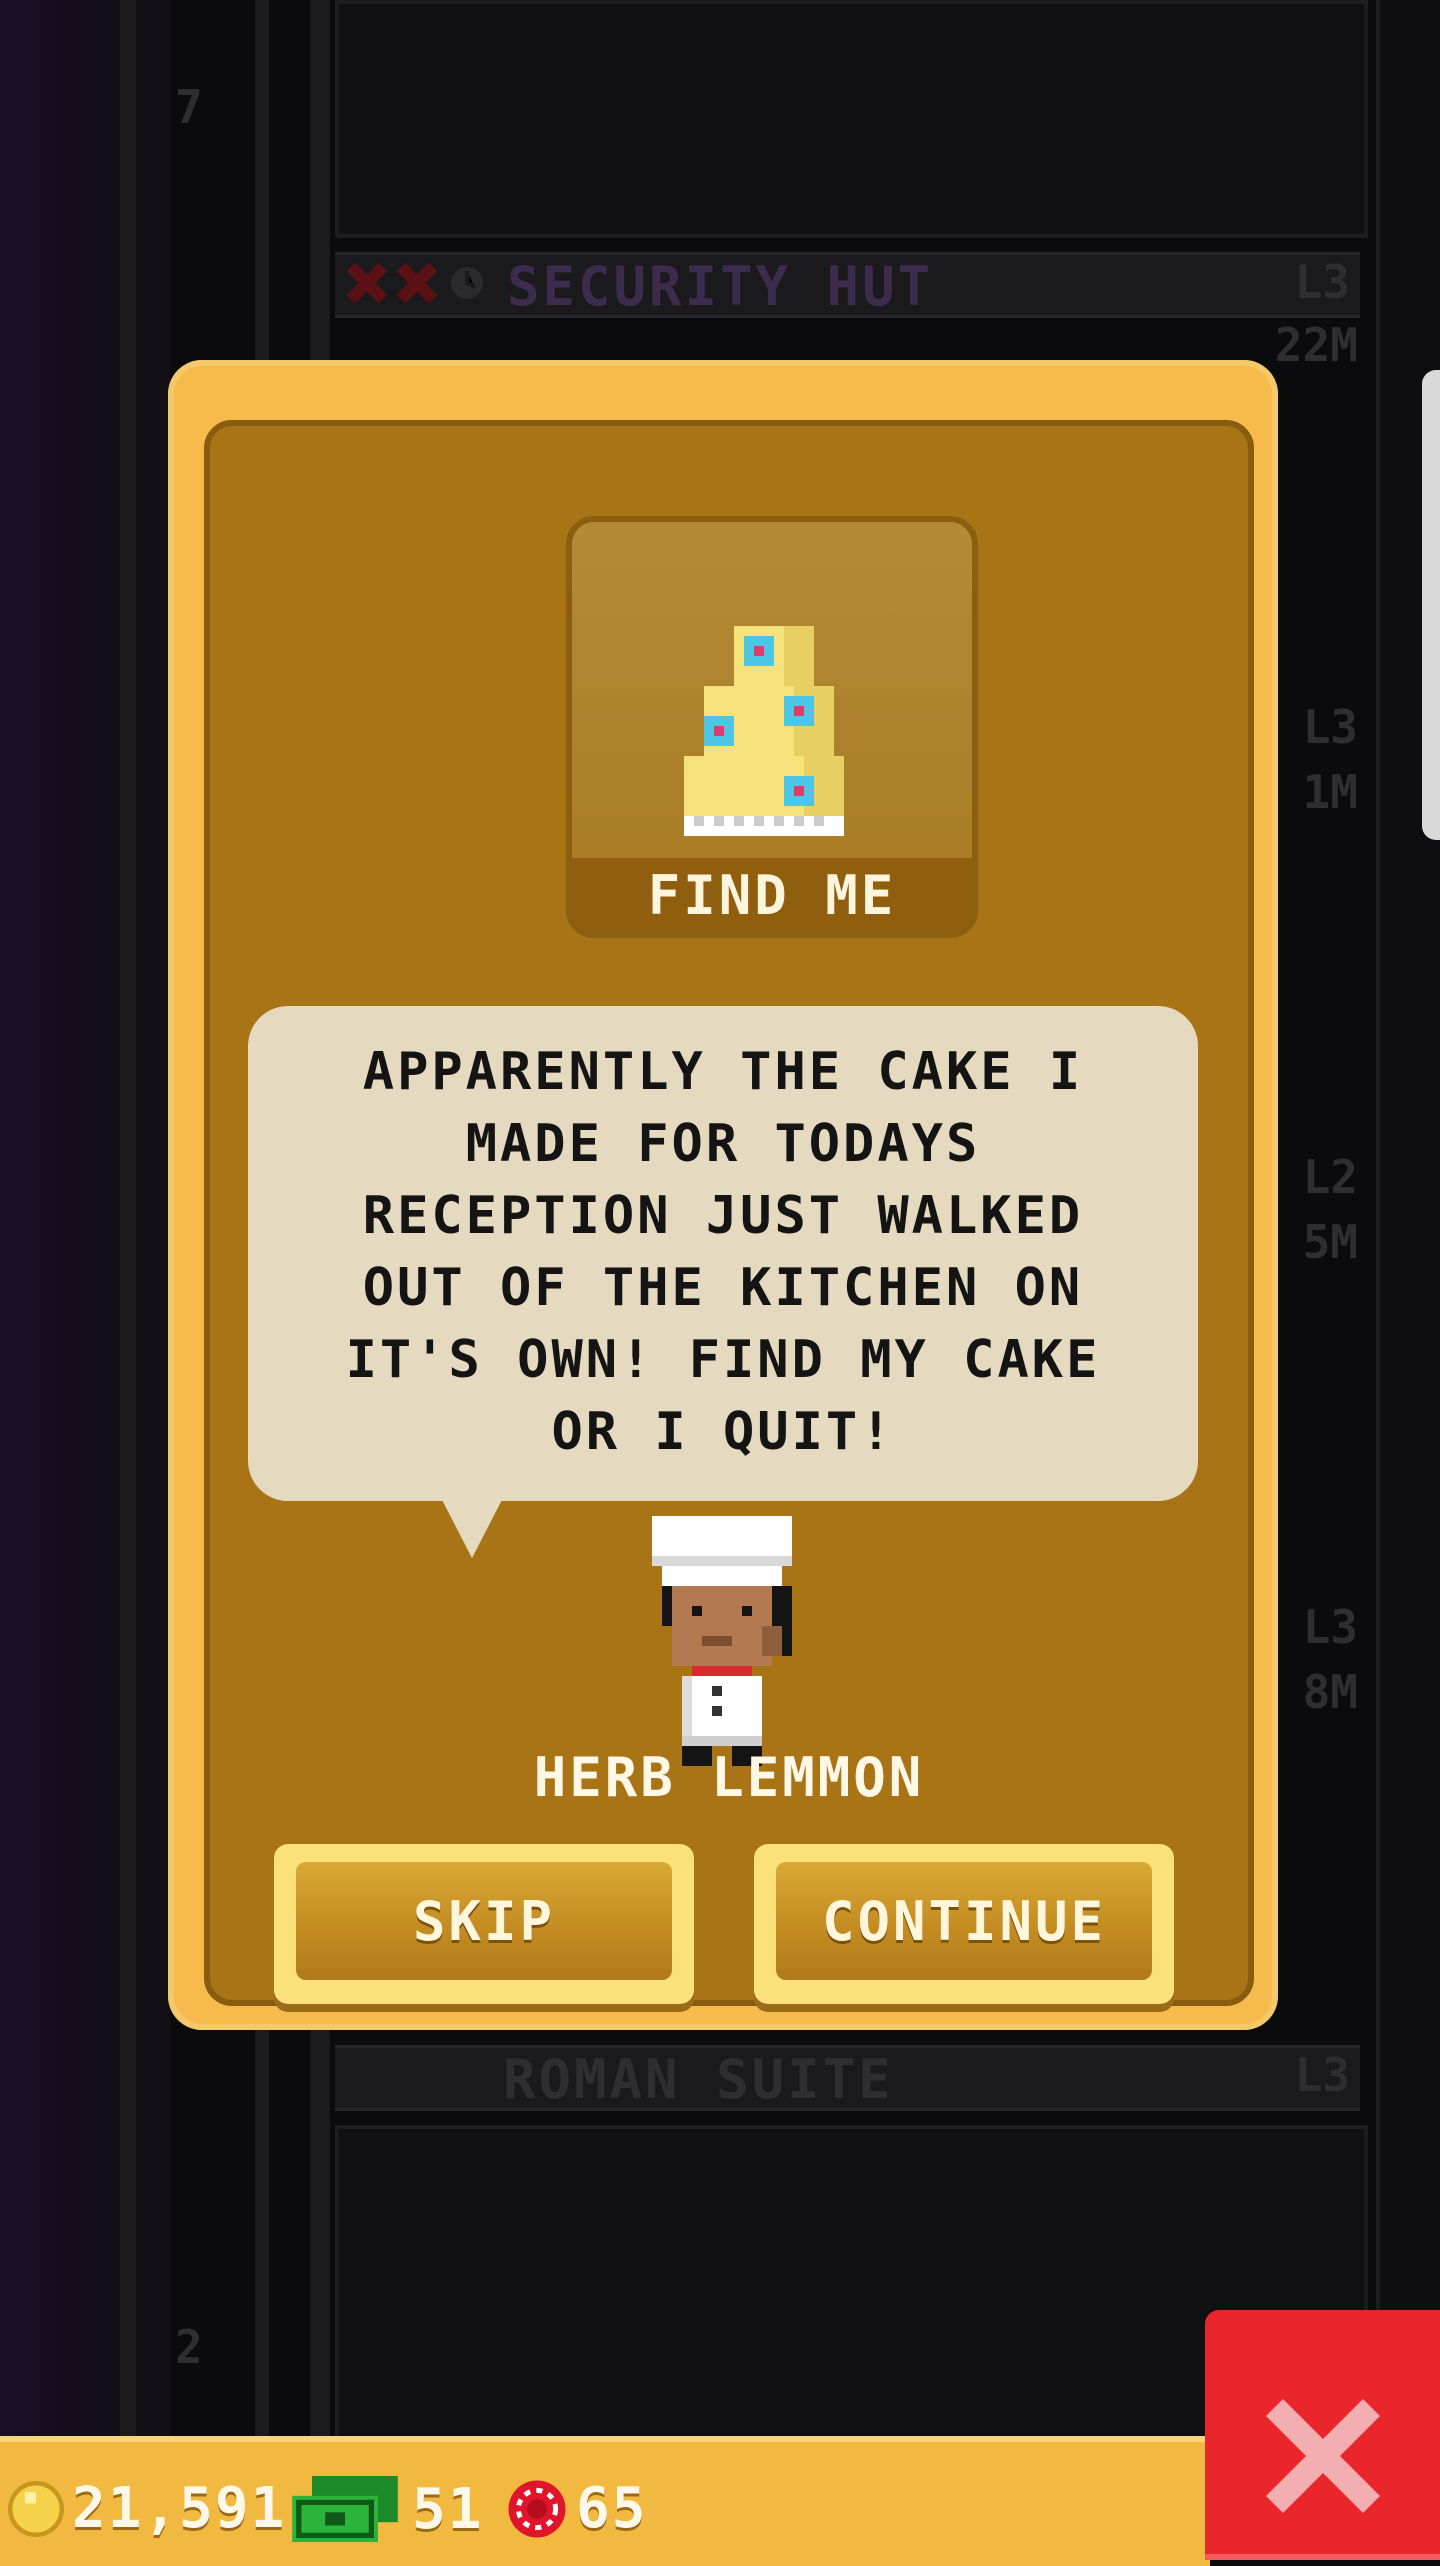 This screenshot has width=1440, height=2566. What do you see at coordinates (179, 2508) in the screenshot?
I see `coins-value: 21,591` at bounding box center [179, 2508].